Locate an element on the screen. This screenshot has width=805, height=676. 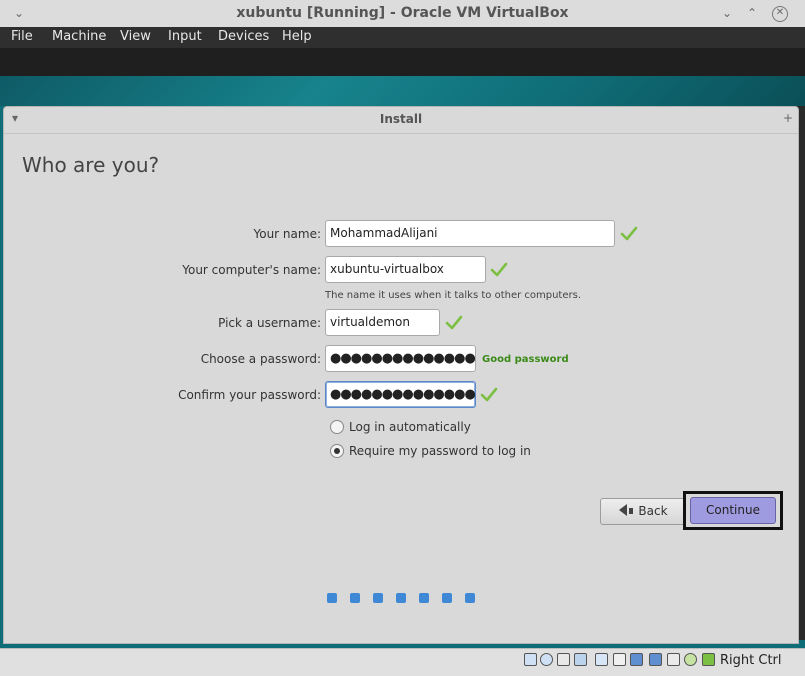
confirm-password-label: Confirm your password: is located at coordinates (249, 395).